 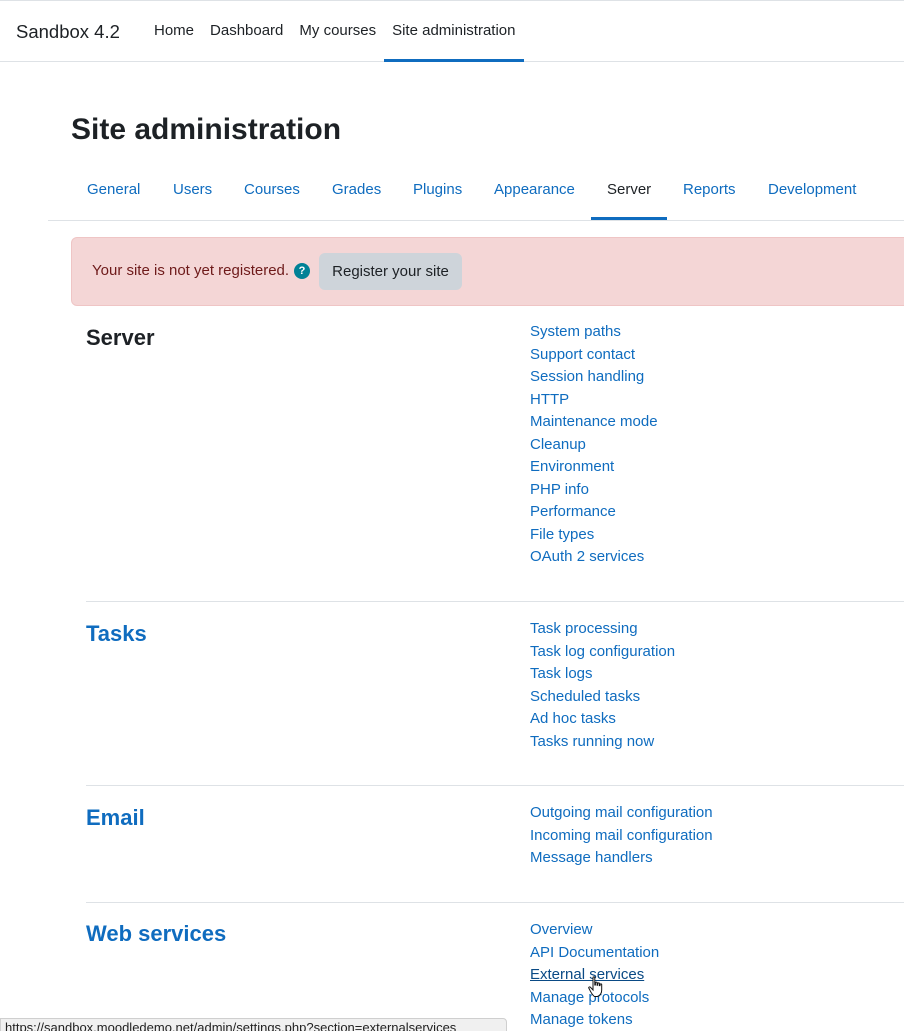 What do you see at coordinates (594, 513) in the screenshot?
I see `link-performance: Performance` at bounding box center [594, 513].